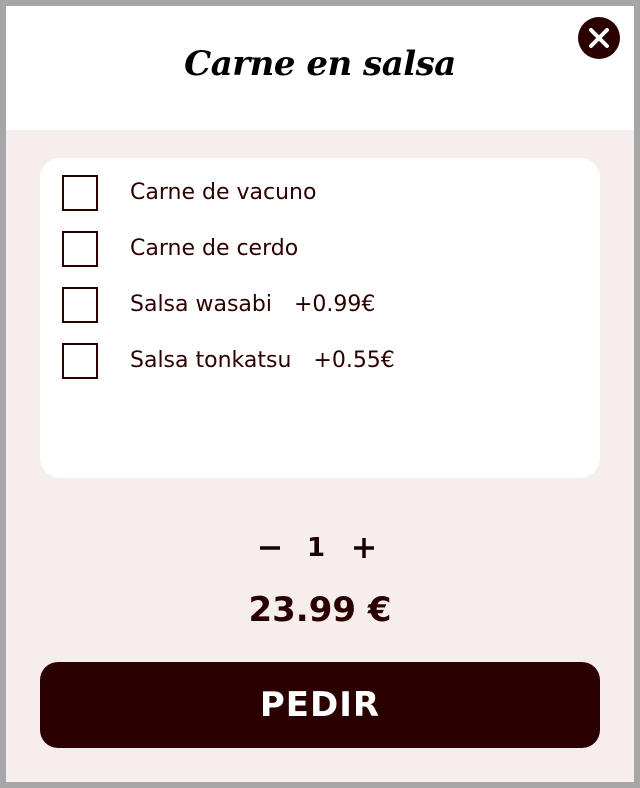 The image size is (640, 788). Describe the element at coordinates (223, 192) in the screenshot. I see `option-label: Carne de vacuno` at that location.